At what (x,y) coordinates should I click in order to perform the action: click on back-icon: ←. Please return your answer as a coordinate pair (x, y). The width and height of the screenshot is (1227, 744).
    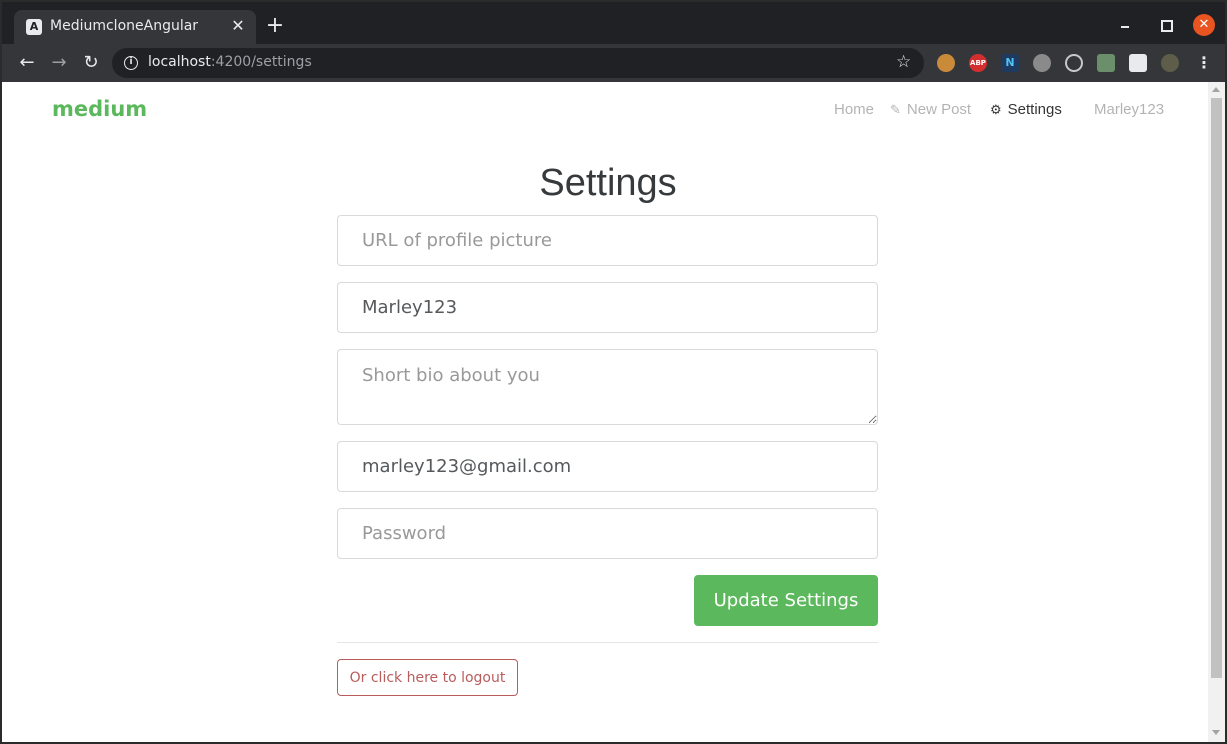
    Looking at the image, I should click on (27, 63).